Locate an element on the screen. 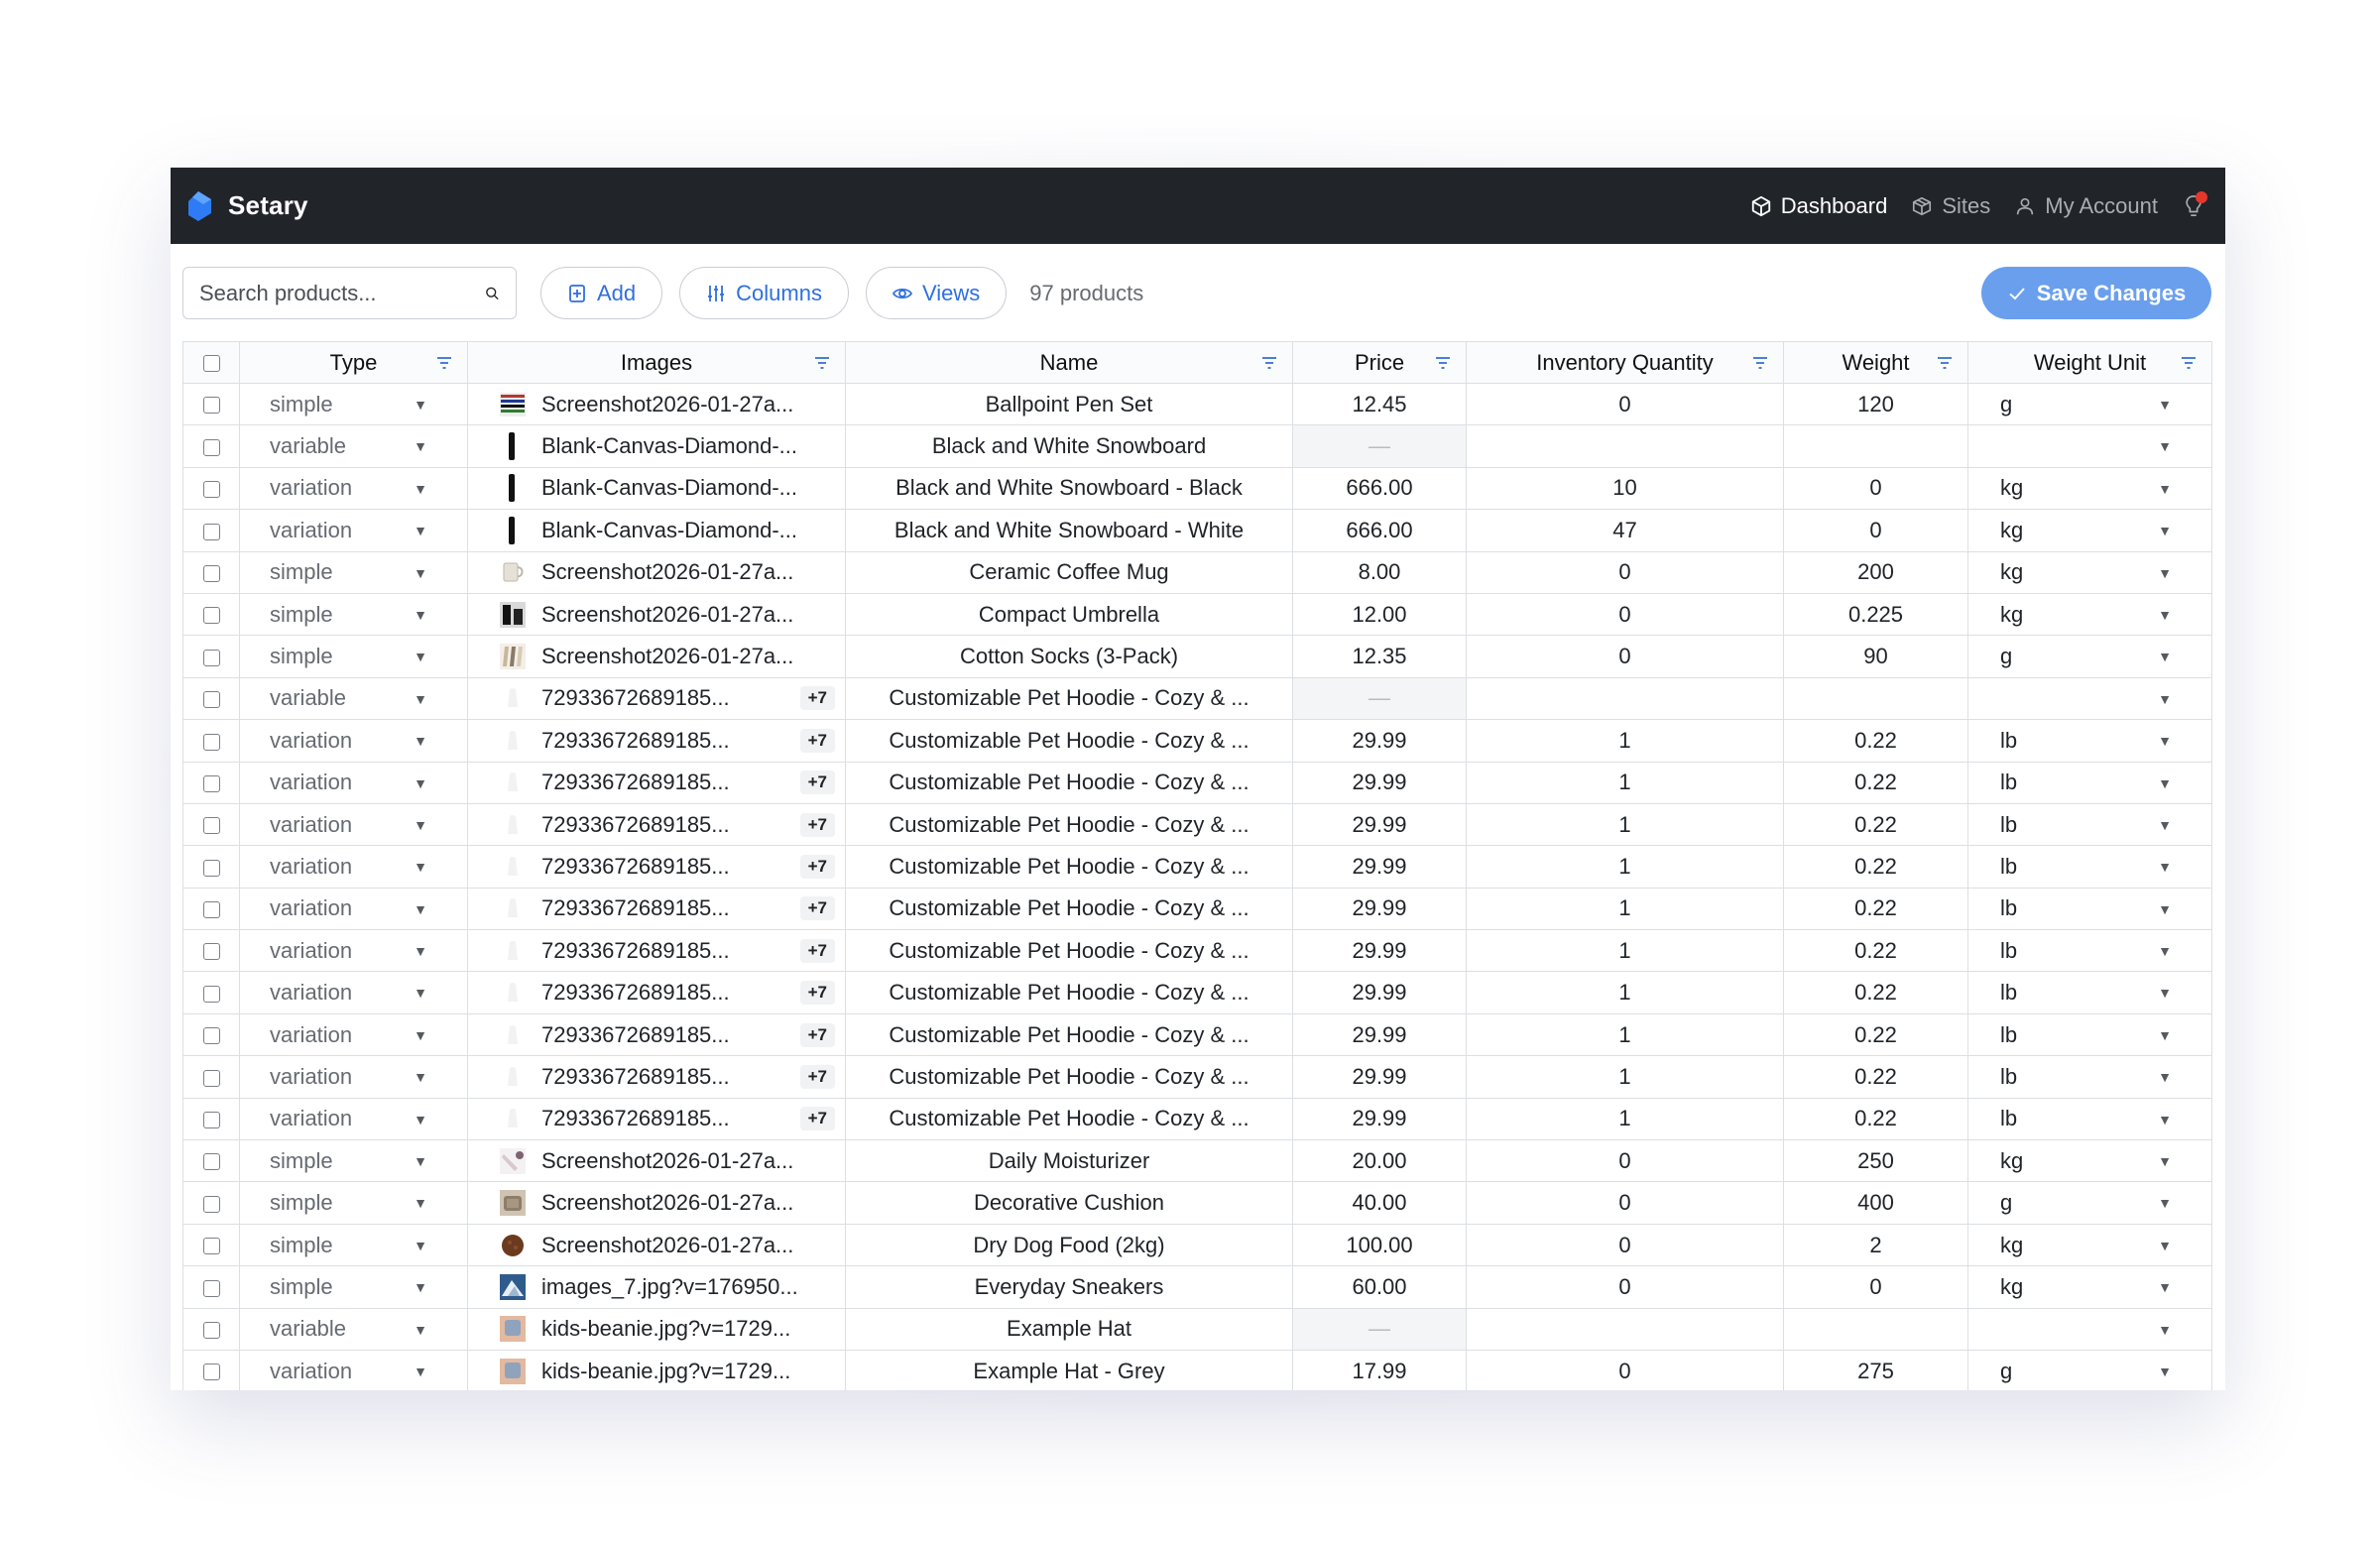 Image resolution: width=2380 pixels, height=1542 pixels. product-thumbnail-mug is located at coordinates (513, 572).